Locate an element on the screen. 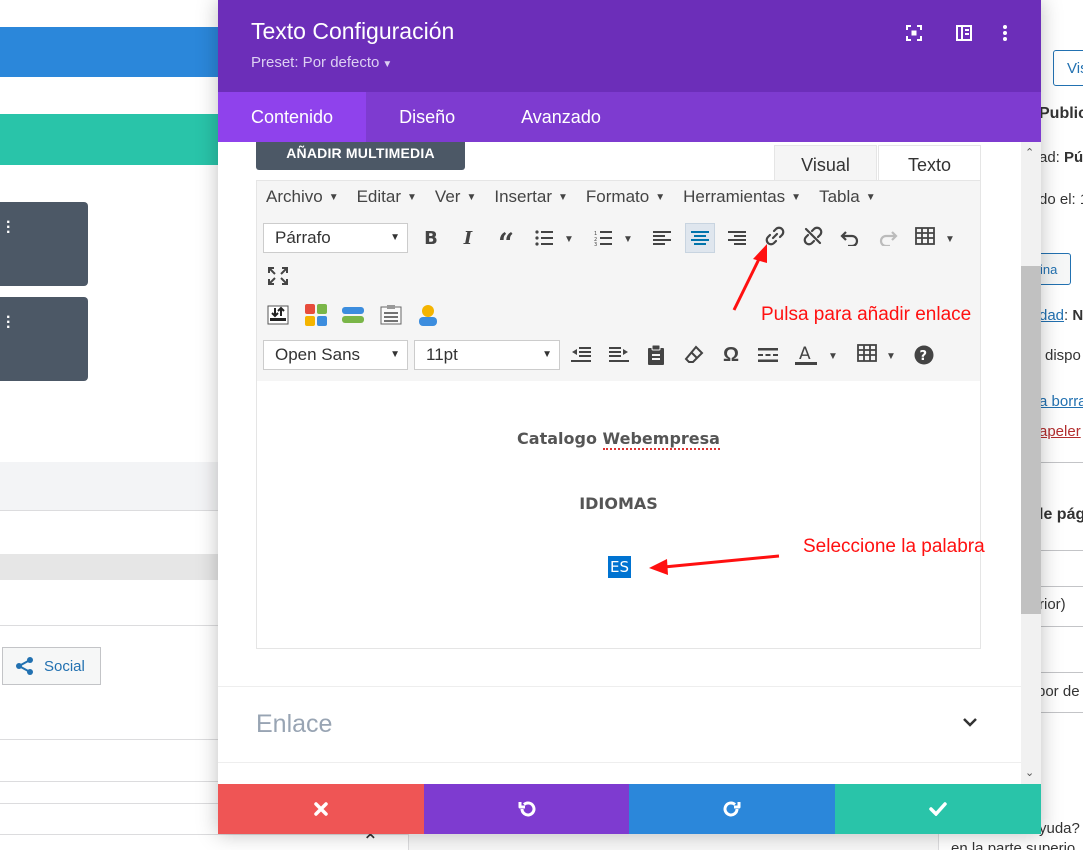 This screenshot has width=1083, height=850. undo-button is located at coordinates (526, 809).